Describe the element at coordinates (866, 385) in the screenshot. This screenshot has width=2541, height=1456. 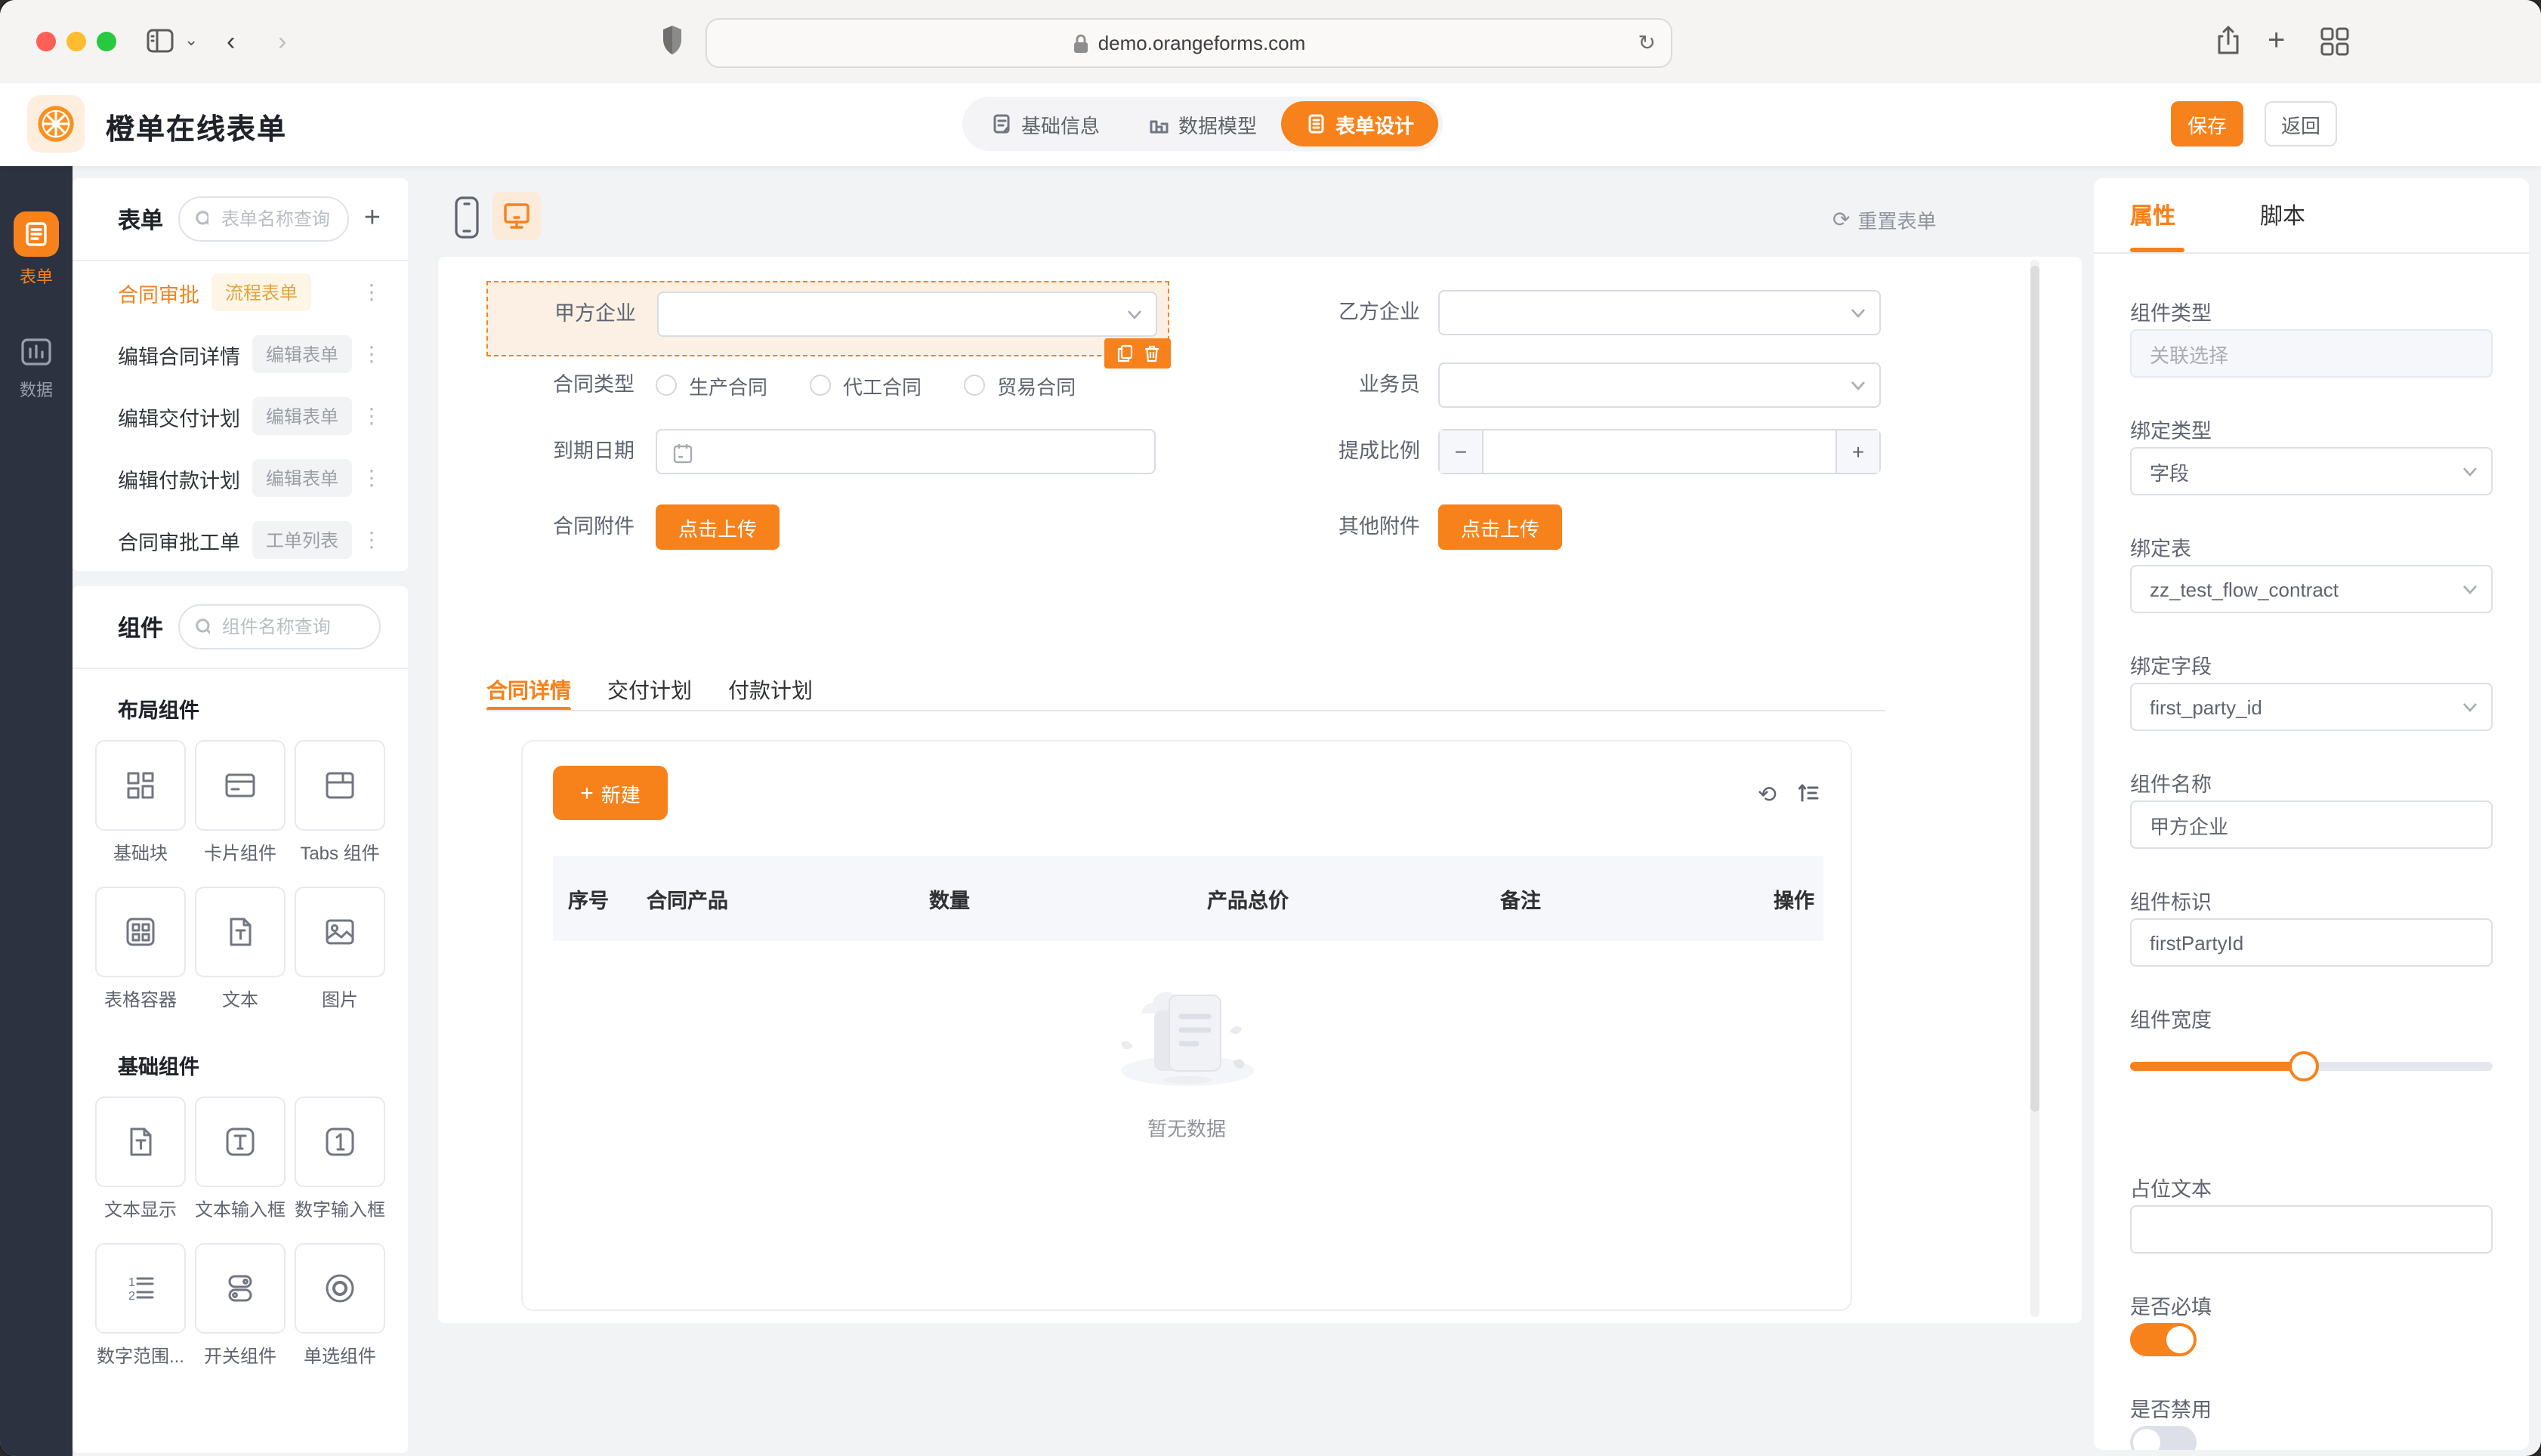
I see `radio-oem-contract: 代工合同` at that location.